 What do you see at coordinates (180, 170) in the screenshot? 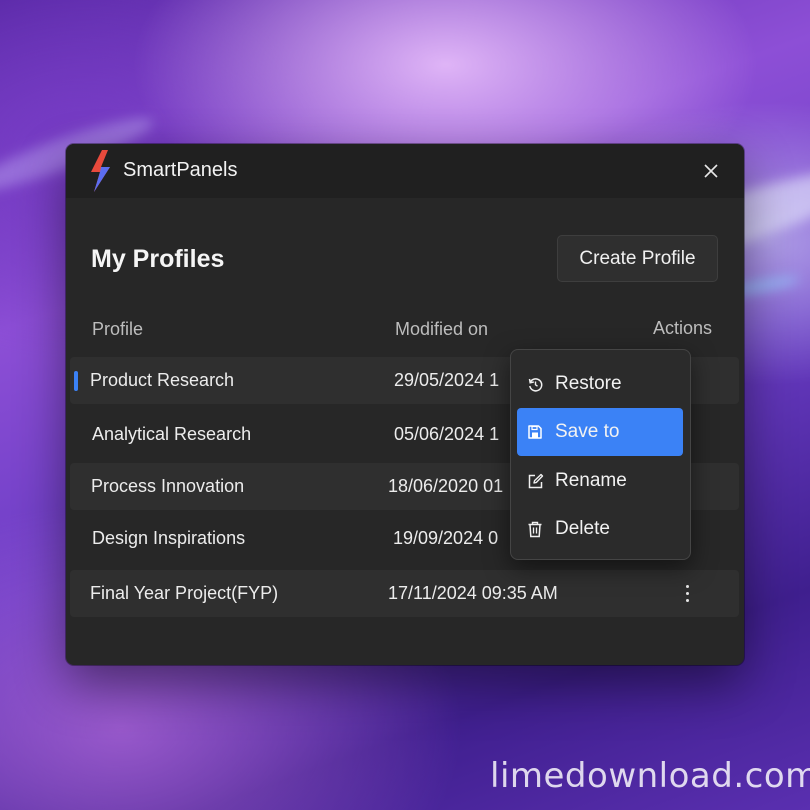
I see `app-title: SmartPanels` at bounding box center [180, 170].